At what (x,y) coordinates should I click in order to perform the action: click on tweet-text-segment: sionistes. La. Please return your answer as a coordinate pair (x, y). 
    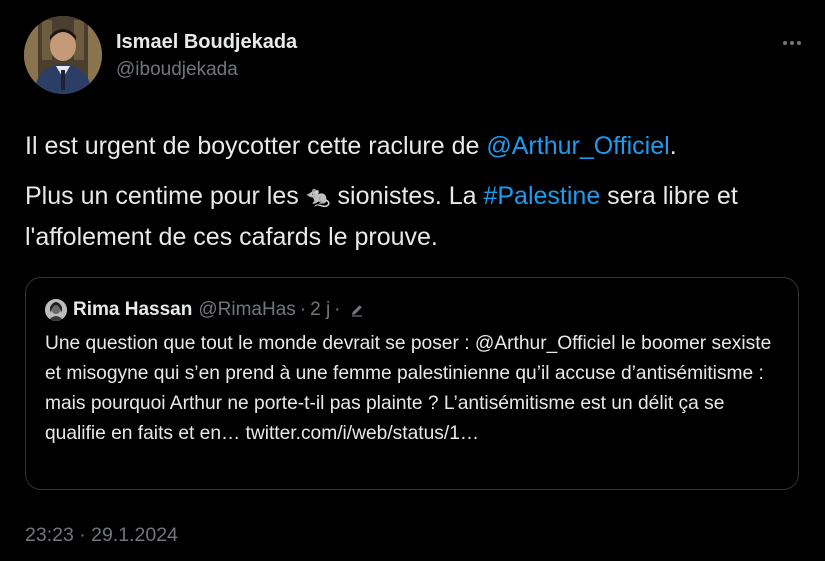
    Looking at the image, I should click on (407, 196).